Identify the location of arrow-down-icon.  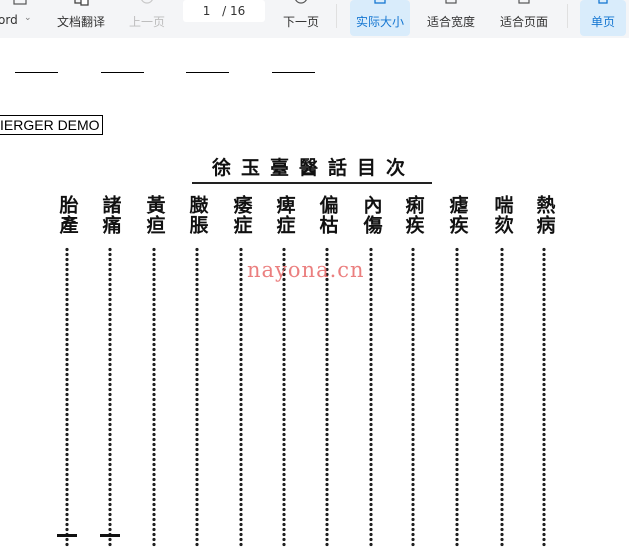
(301, 4).